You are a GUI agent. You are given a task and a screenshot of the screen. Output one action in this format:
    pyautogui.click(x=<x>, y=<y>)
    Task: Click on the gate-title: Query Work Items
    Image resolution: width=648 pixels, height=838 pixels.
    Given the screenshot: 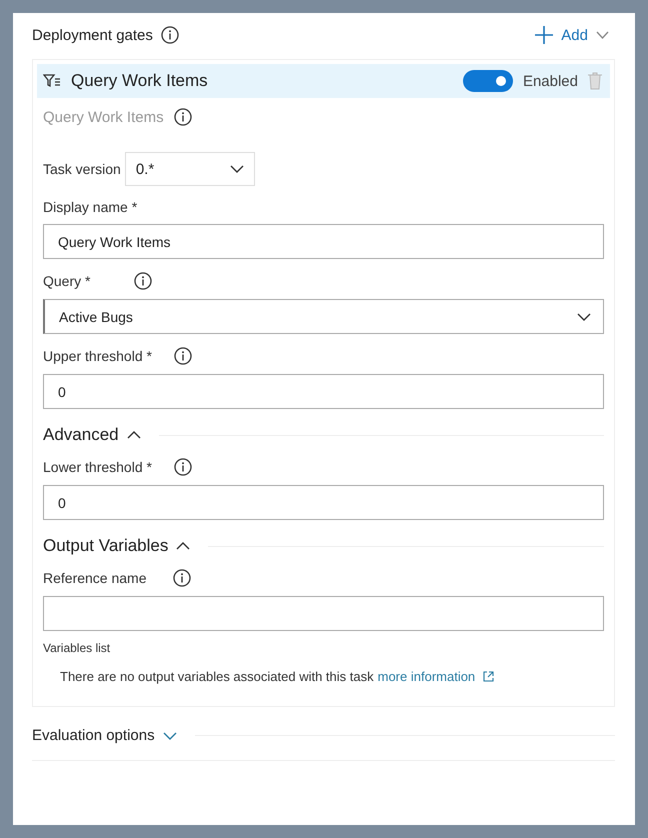 What is the action you would take?
    pyautogui.click(x=139, y=81)
    